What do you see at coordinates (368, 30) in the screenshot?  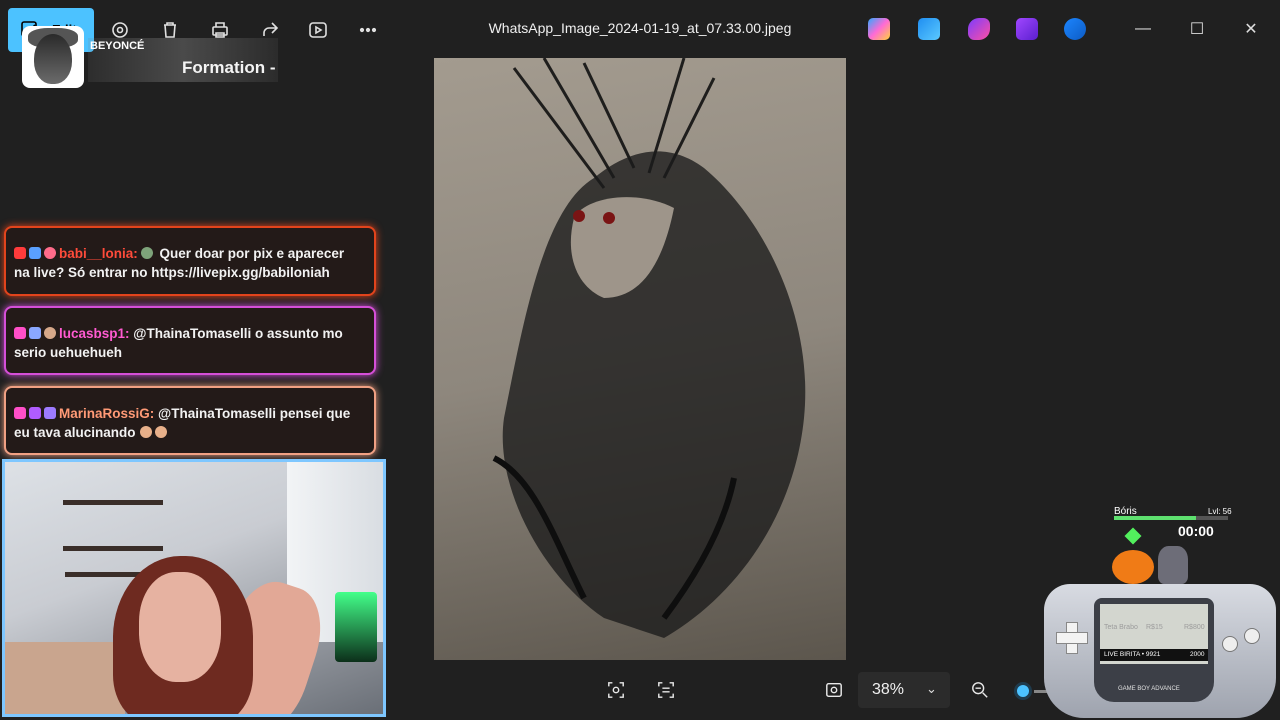 I see `more-icon` at bounding box center [368, 30].